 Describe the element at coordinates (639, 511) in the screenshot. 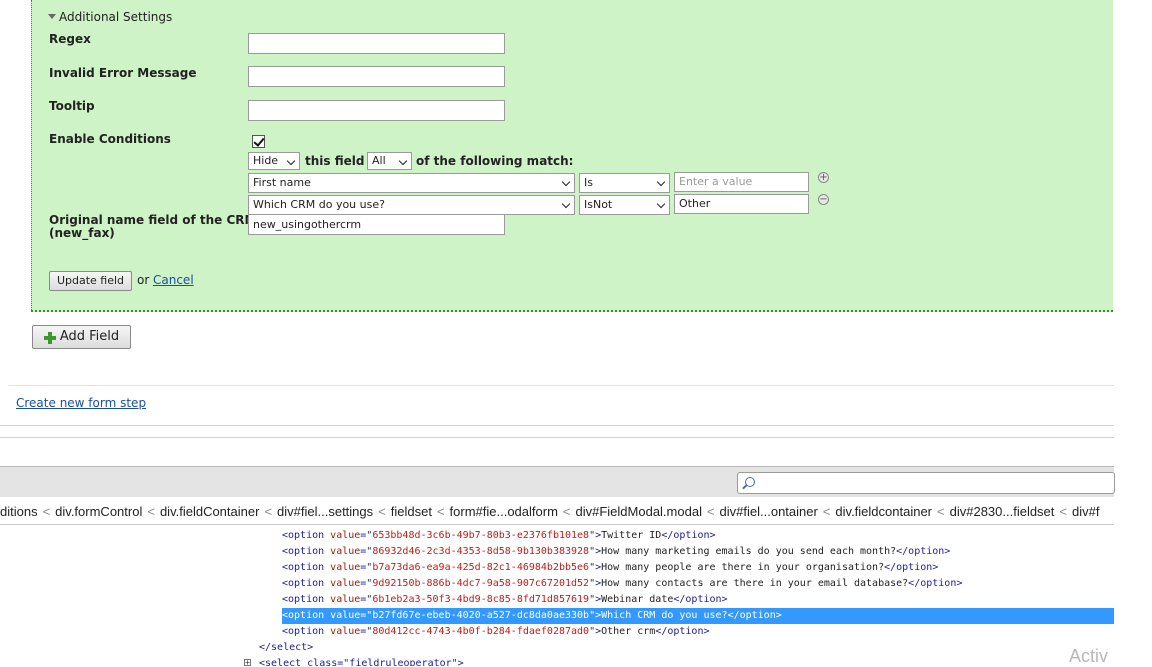

I see `breadcrumb-item: div#FieldModal.modal` at that location.